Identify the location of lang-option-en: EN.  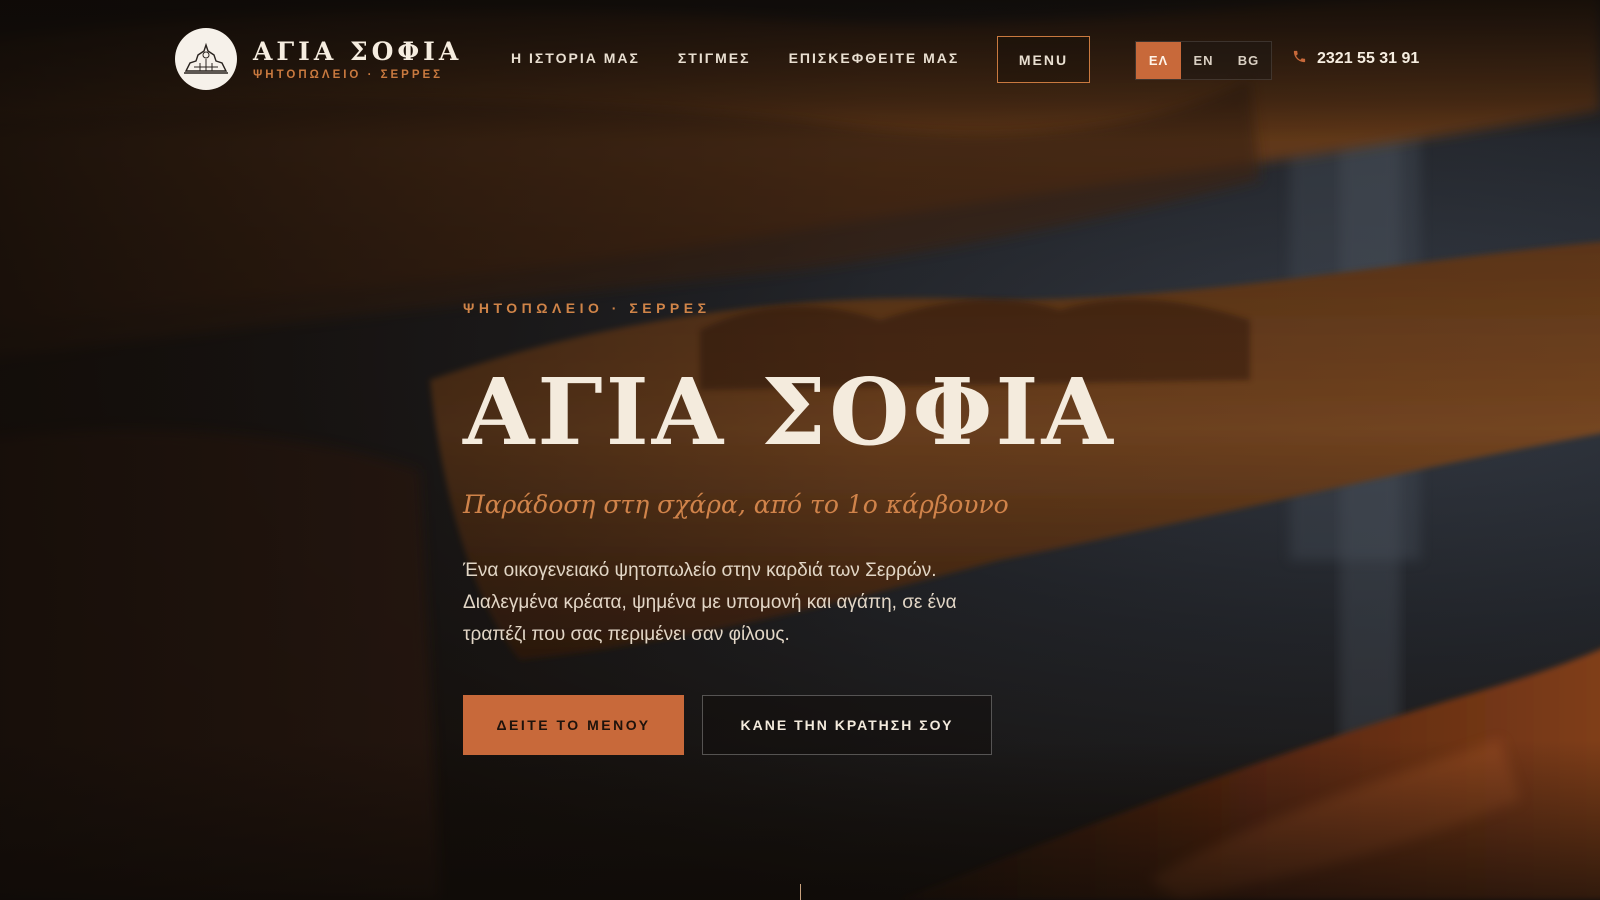
(1203, 60).